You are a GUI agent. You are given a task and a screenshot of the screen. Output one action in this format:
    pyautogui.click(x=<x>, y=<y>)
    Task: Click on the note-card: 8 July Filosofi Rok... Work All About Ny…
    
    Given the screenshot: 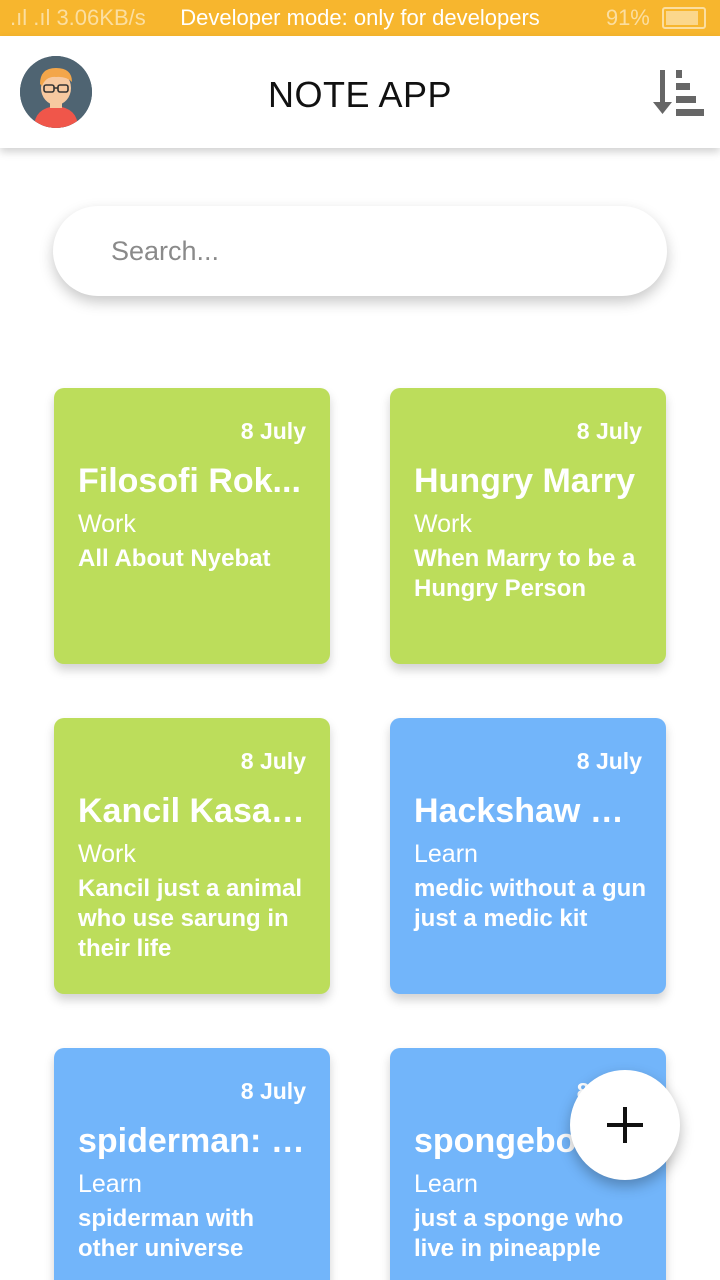 What is the action you would take?
    pyautogui.click(x=192, y=526)
    